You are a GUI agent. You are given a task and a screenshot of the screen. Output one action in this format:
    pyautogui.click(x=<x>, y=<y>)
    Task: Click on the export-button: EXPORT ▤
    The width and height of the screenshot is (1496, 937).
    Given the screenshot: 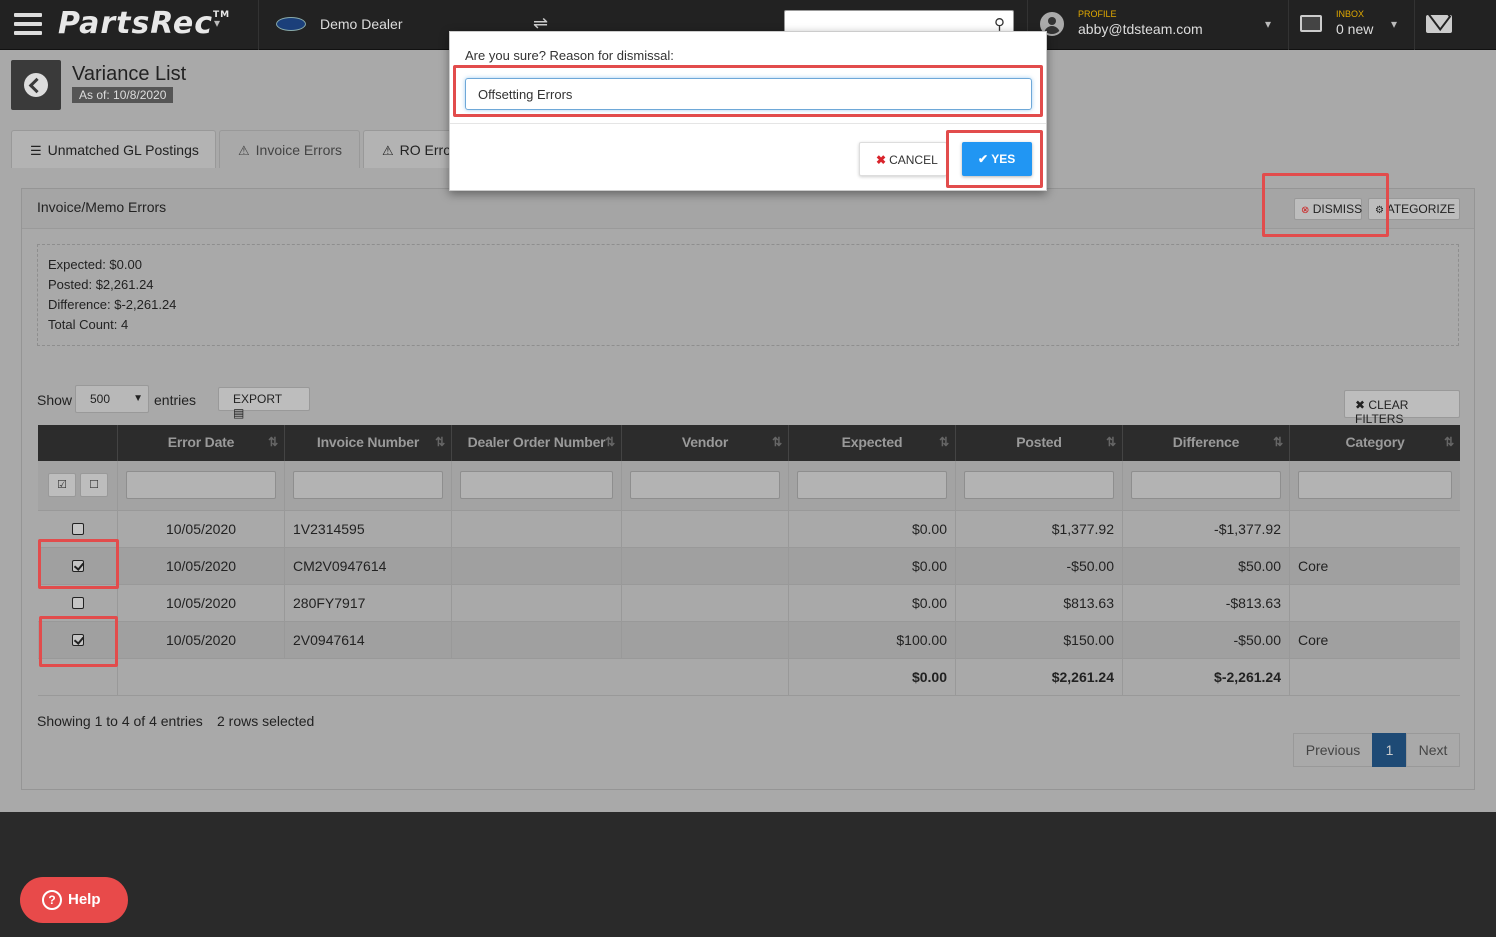 What is the action you would take?
    pyautogui.click(x=264, y=403)
    